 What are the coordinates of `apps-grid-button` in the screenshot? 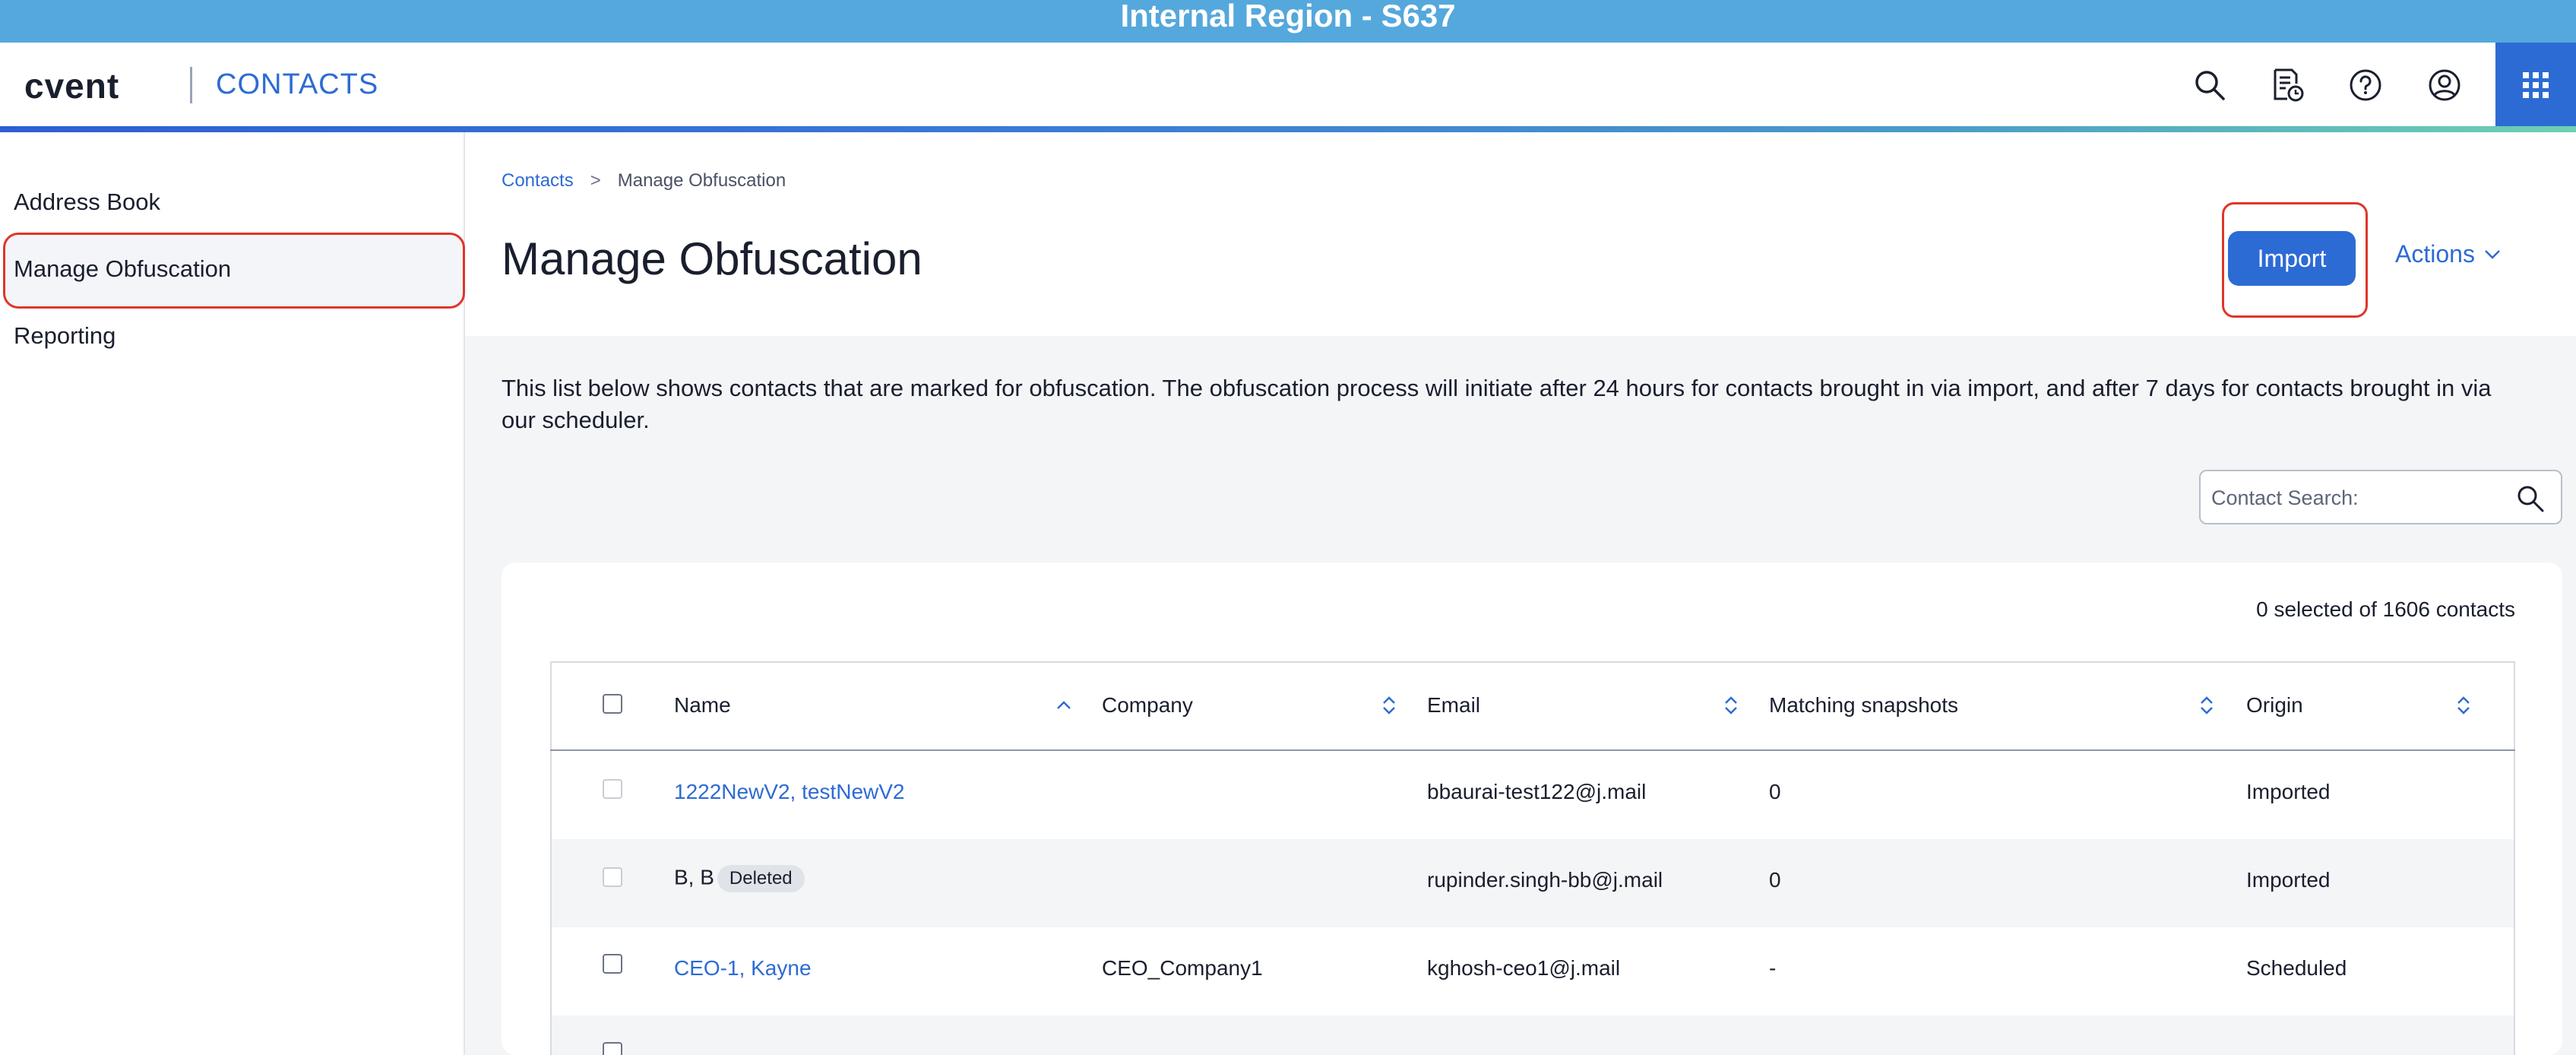 It's located at (2535, 85).